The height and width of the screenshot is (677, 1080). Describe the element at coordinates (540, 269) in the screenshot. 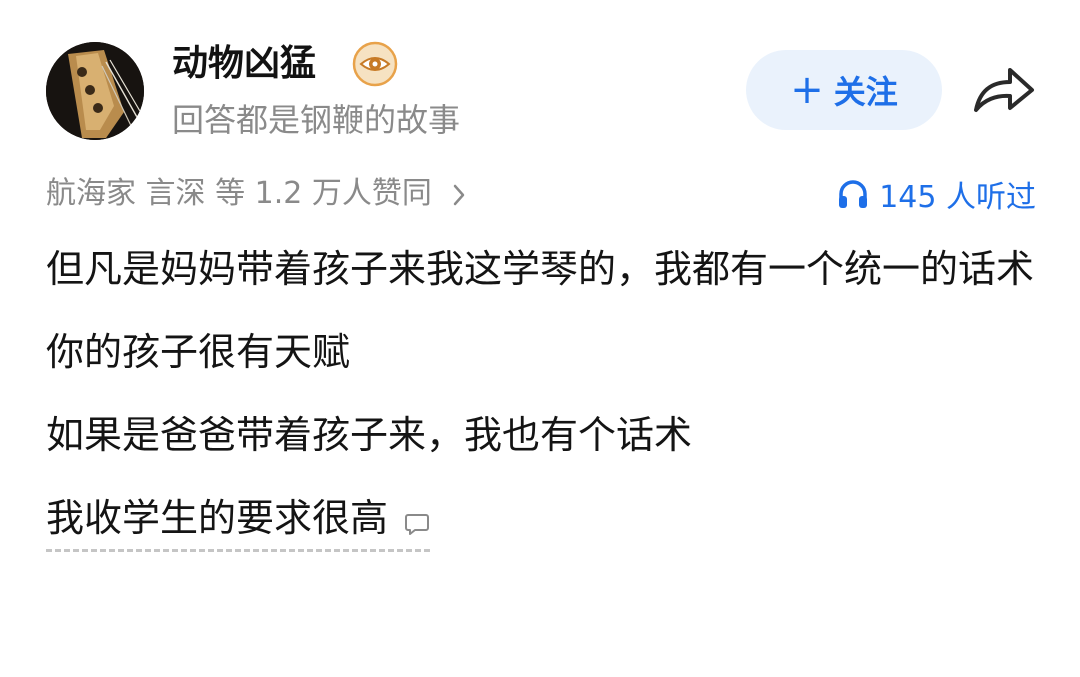

I see `paragraph-1: 但凡是妈妈带着孩子来我这学琴的，我都有一个统一的话术` at that location.